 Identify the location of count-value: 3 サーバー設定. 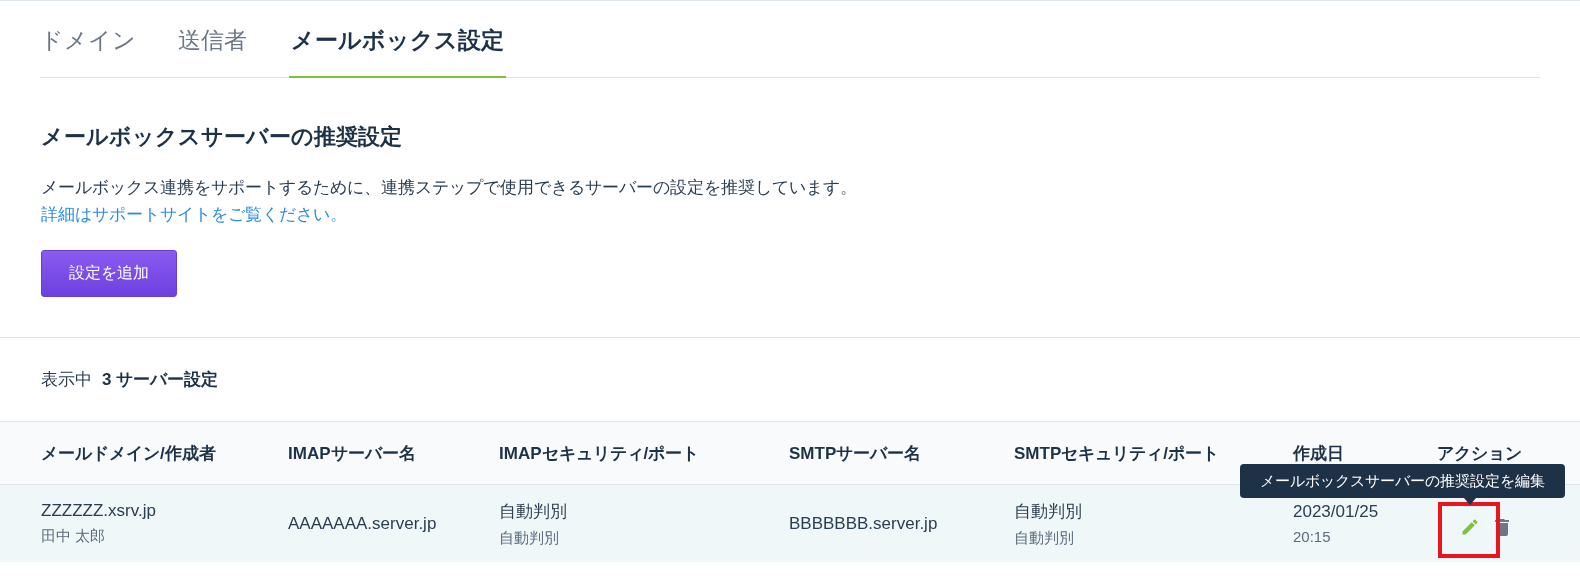
(160, 380).